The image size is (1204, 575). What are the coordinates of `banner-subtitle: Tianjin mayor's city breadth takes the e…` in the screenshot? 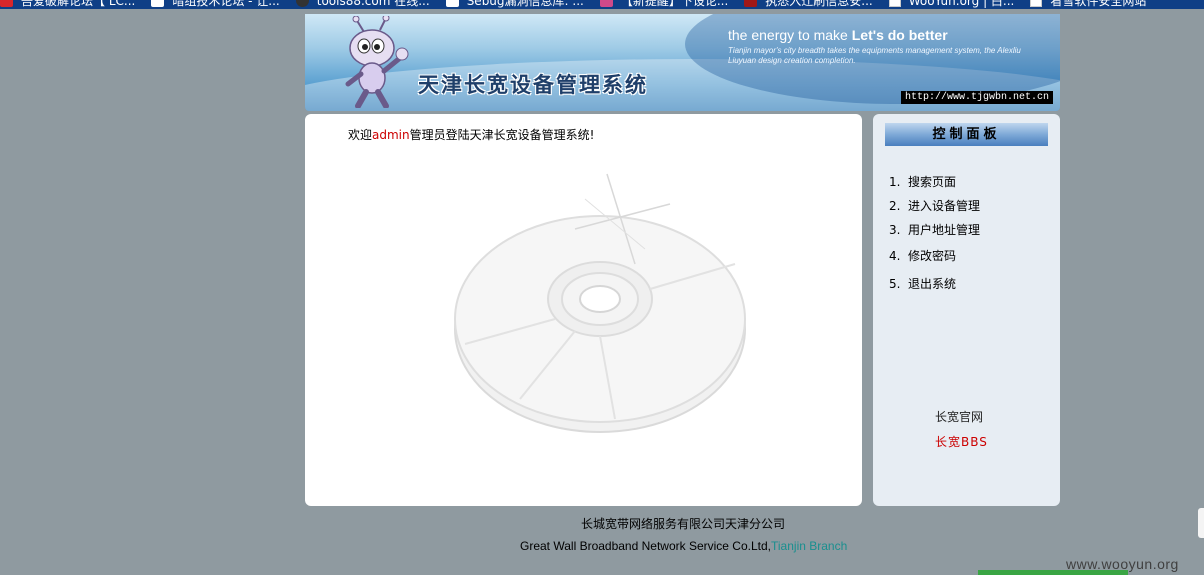 It's located at (874, 55).